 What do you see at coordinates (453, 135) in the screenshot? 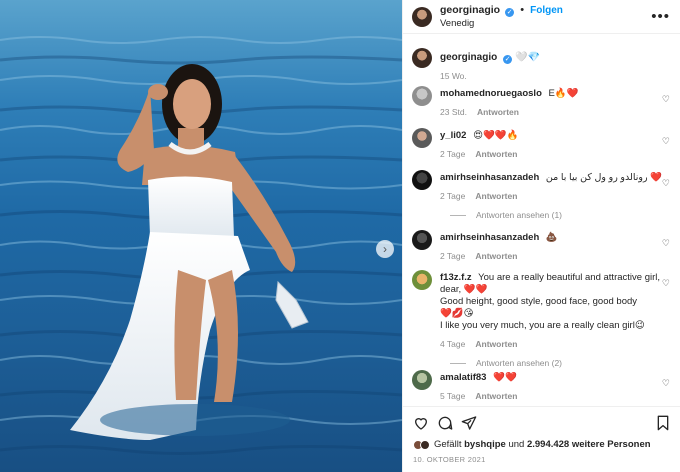
I see `comment-username: y_li02` at bounding box center [453, 135].